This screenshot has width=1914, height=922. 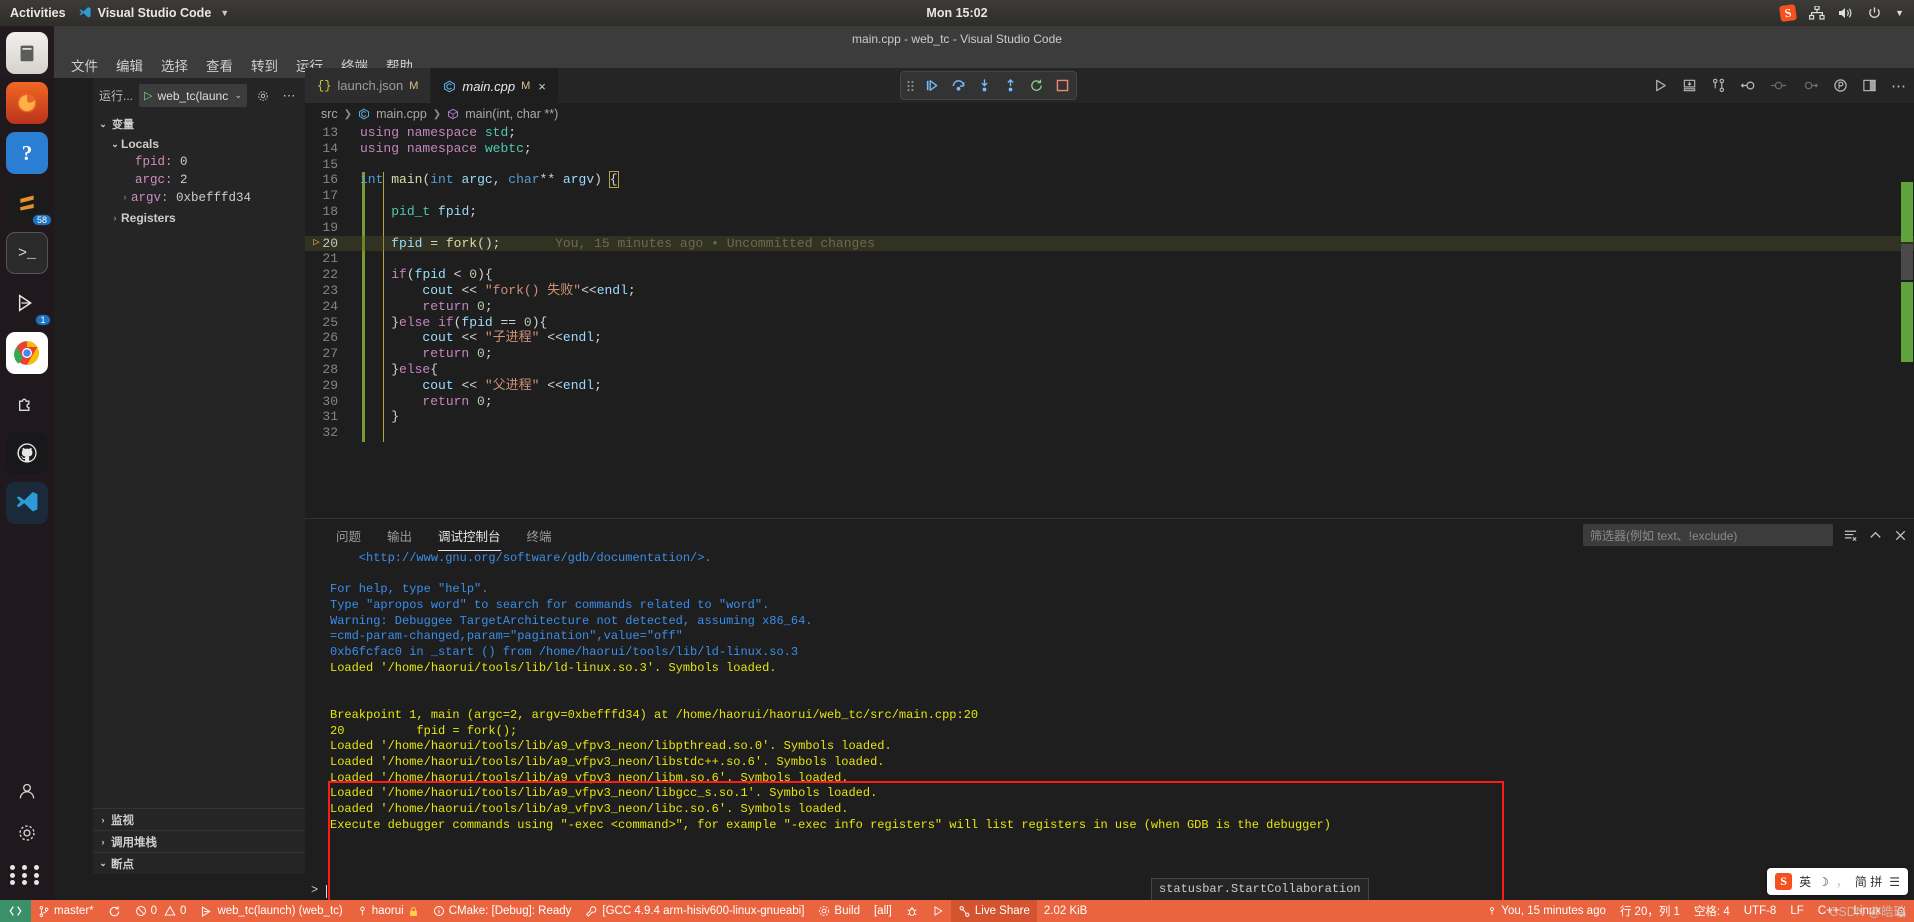 What do you see at coordinates (289, 96) in the screenshot?
I see `ellipsis-icon: ⋯` at bounding box center [289, 96].